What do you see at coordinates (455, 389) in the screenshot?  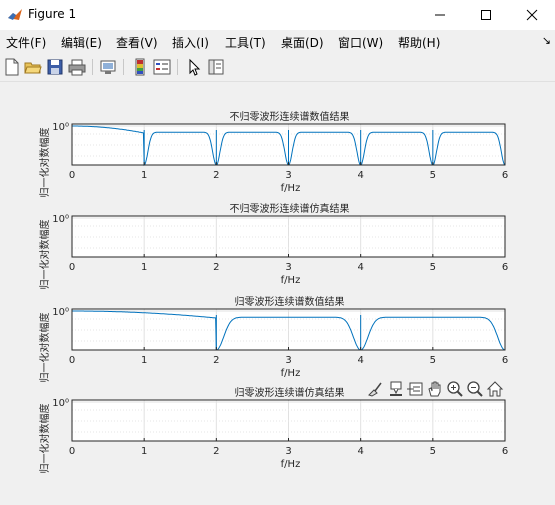 I see `zoom-in-icon` at bounding box center [455, 389].